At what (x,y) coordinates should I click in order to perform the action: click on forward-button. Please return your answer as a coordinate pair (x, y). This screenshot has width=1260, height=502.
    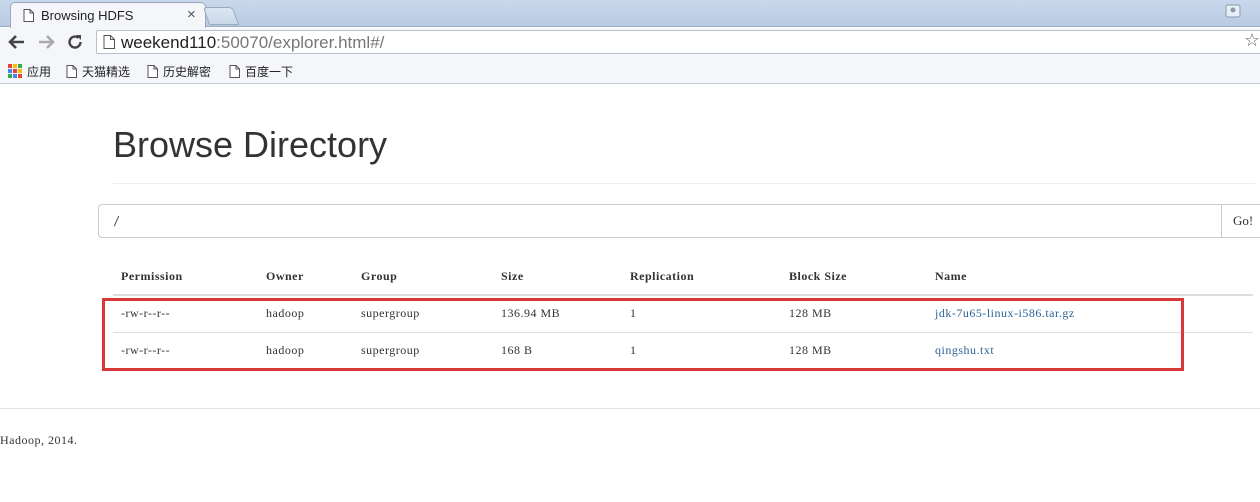
    Looking at the image, I should click on (46, 42).